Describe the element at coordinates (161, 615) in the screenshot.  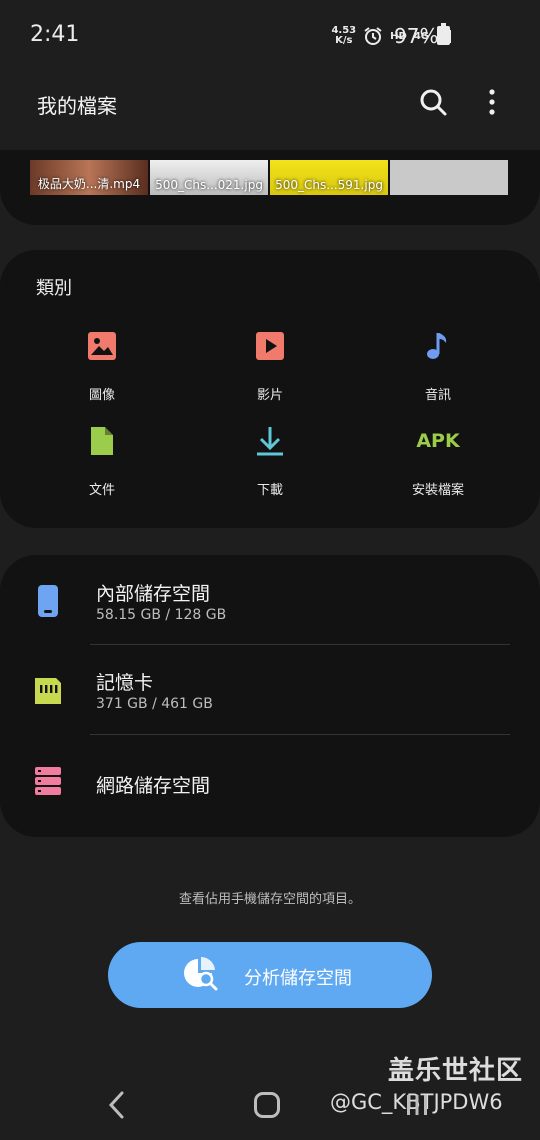
I see `storage-size: 58.15 GB / 128 GB` at that location.